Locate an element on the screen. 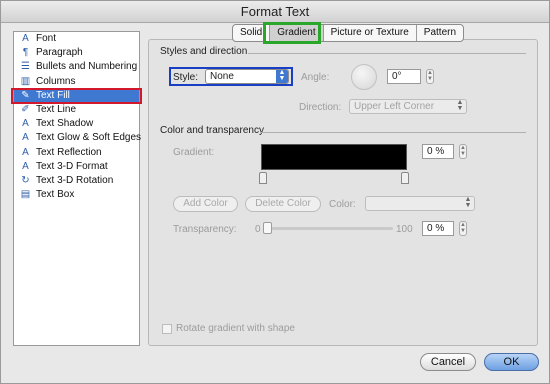  sidebar-item-label: Text Box is located at coordinates (55, 195).